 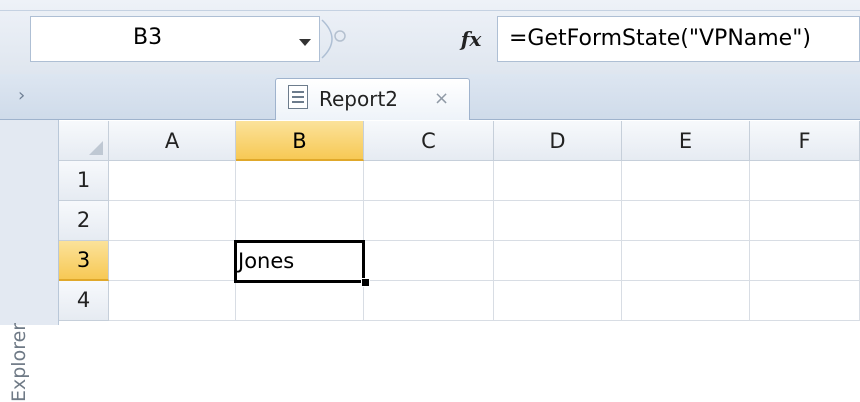 I want to click on cell-e1, so click(x=686, y=181).